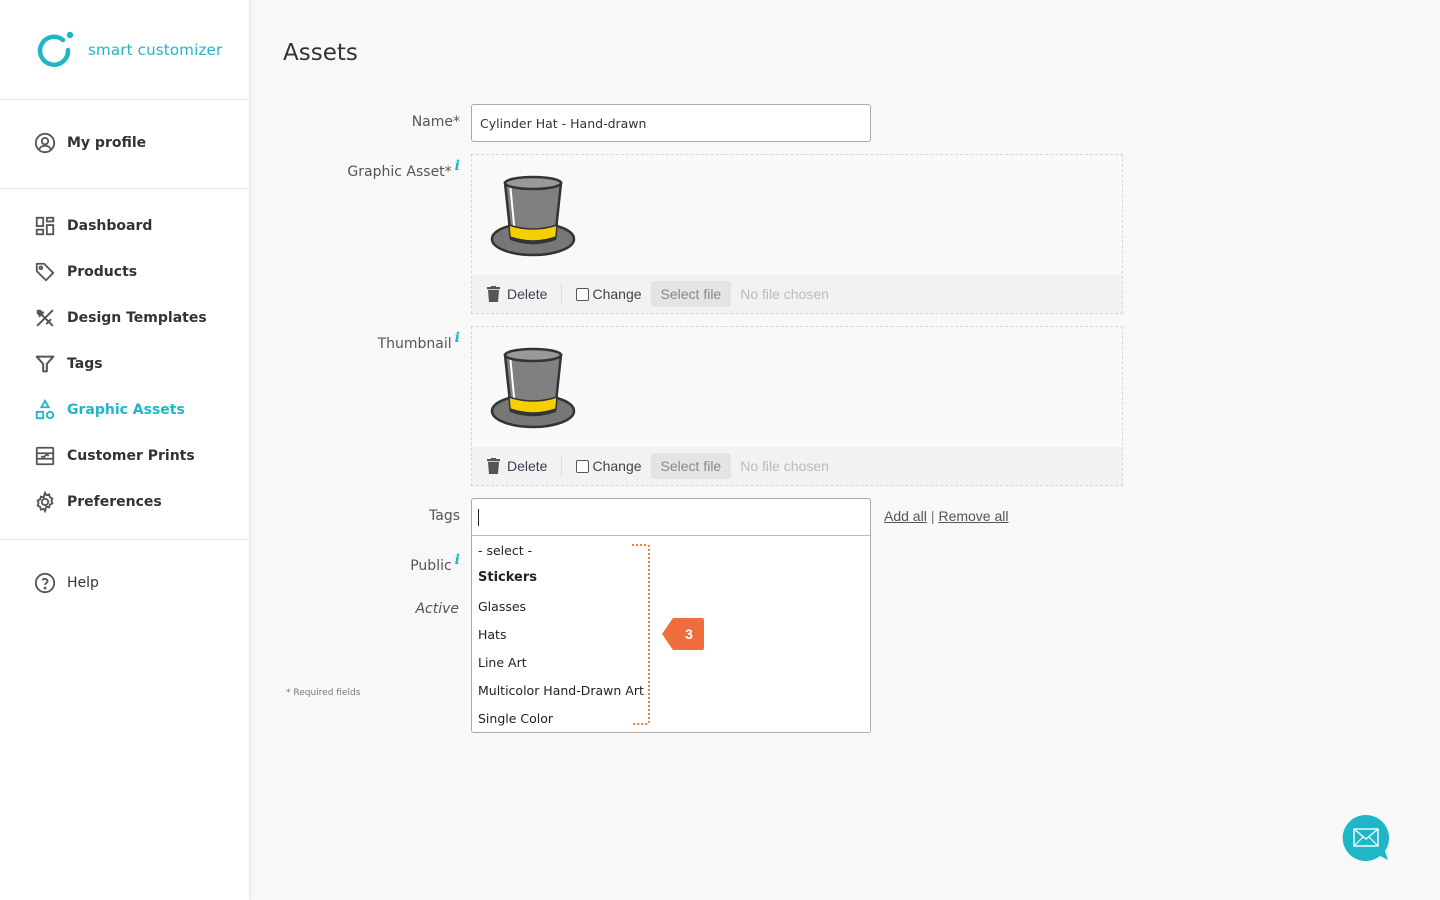  Describe the element at coordinates (45, 318) in the screenshot. I see `design-tools-icon` at that location.